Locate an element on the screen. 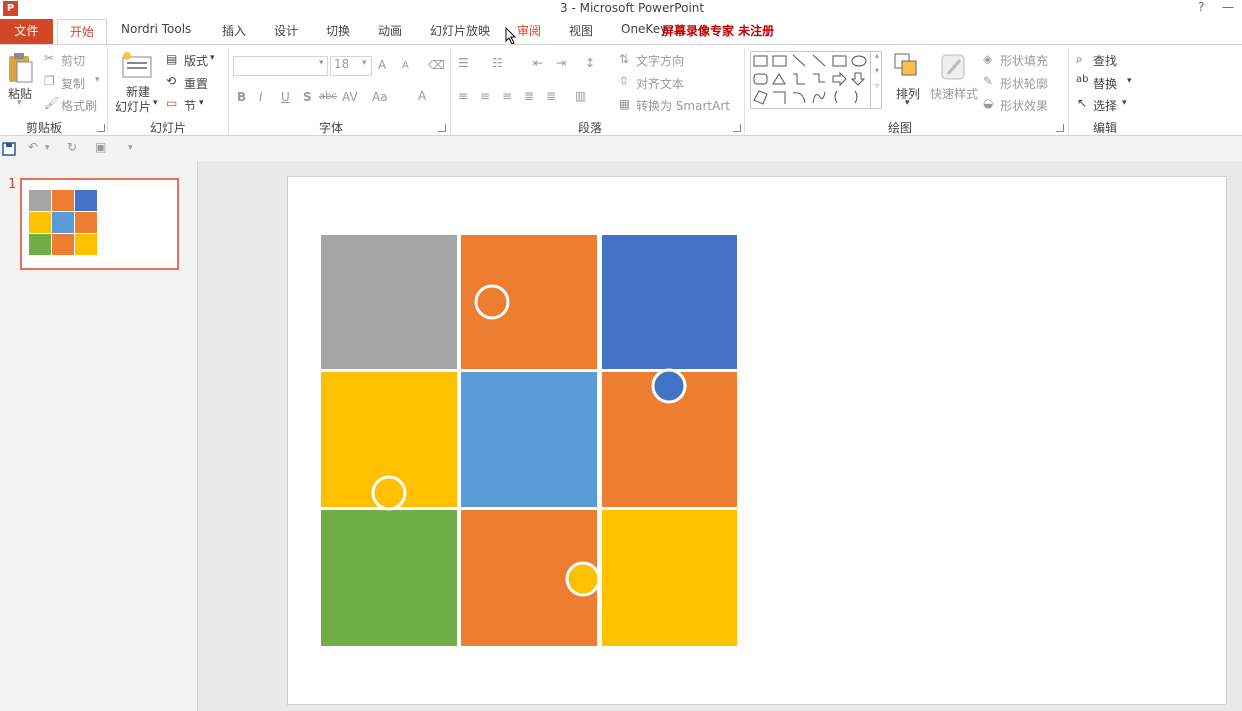 This screenshot has width=1242, height=711. select-button: 选择 is located at coordinates (1105, 105).